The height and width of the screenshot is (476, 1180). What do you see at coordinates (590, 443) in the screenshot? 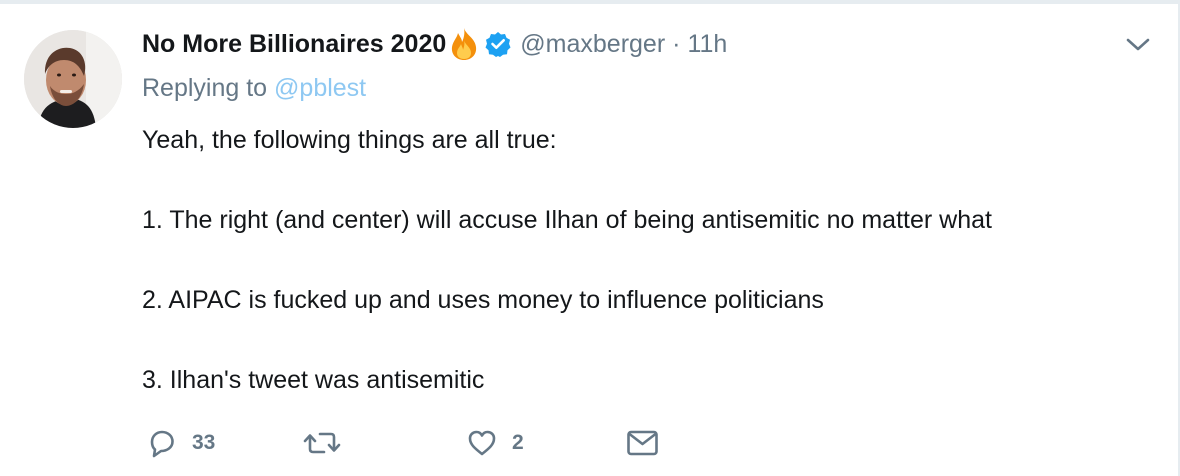
I see `tweet-actions: 33 2` at bounding box center [590, 443].